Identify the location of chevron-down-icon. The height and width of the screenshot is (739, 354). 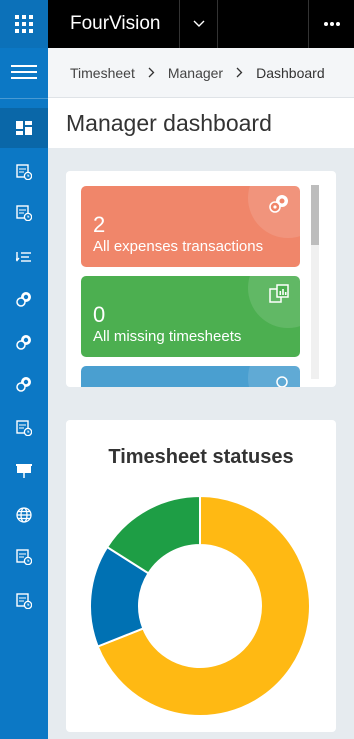
(198, 23).